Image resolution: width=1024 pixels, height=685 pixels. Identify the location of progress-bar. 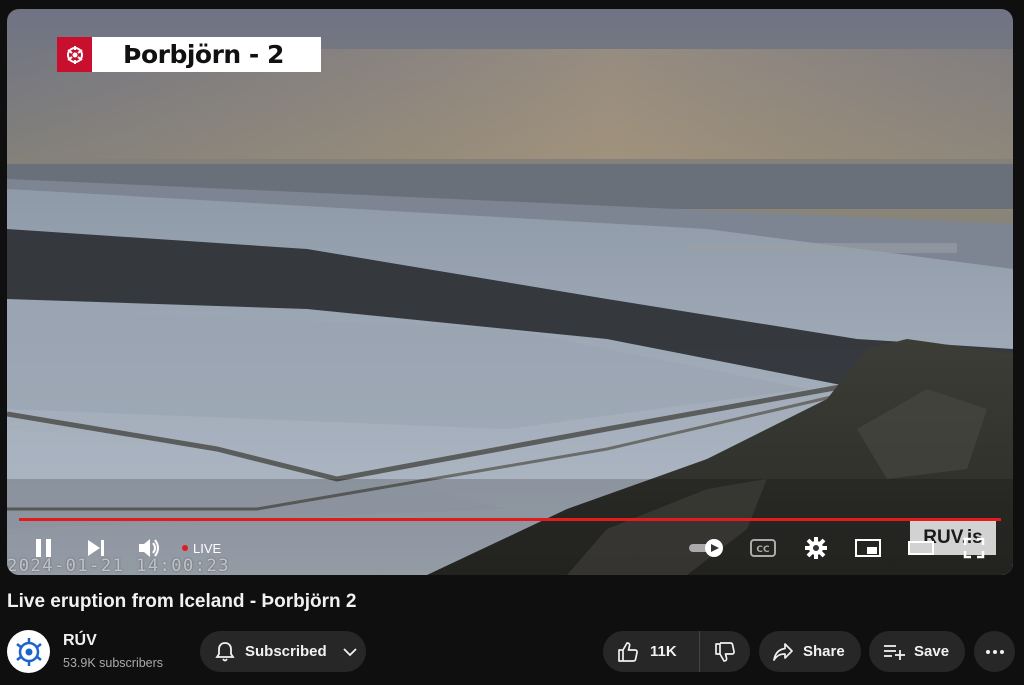
(510, 519).